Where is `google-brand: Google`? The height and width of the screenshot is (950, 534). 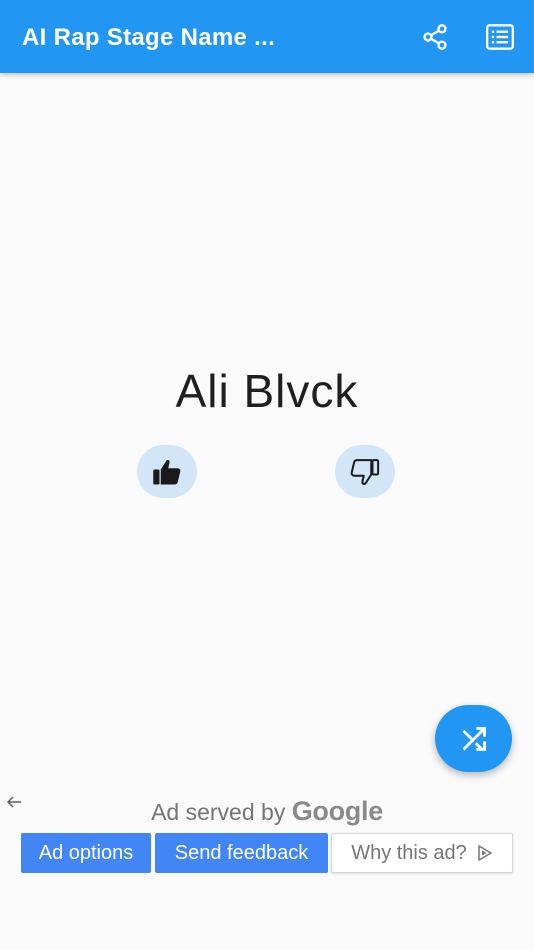 google-brand: Google is located at coordinates (337, 811).